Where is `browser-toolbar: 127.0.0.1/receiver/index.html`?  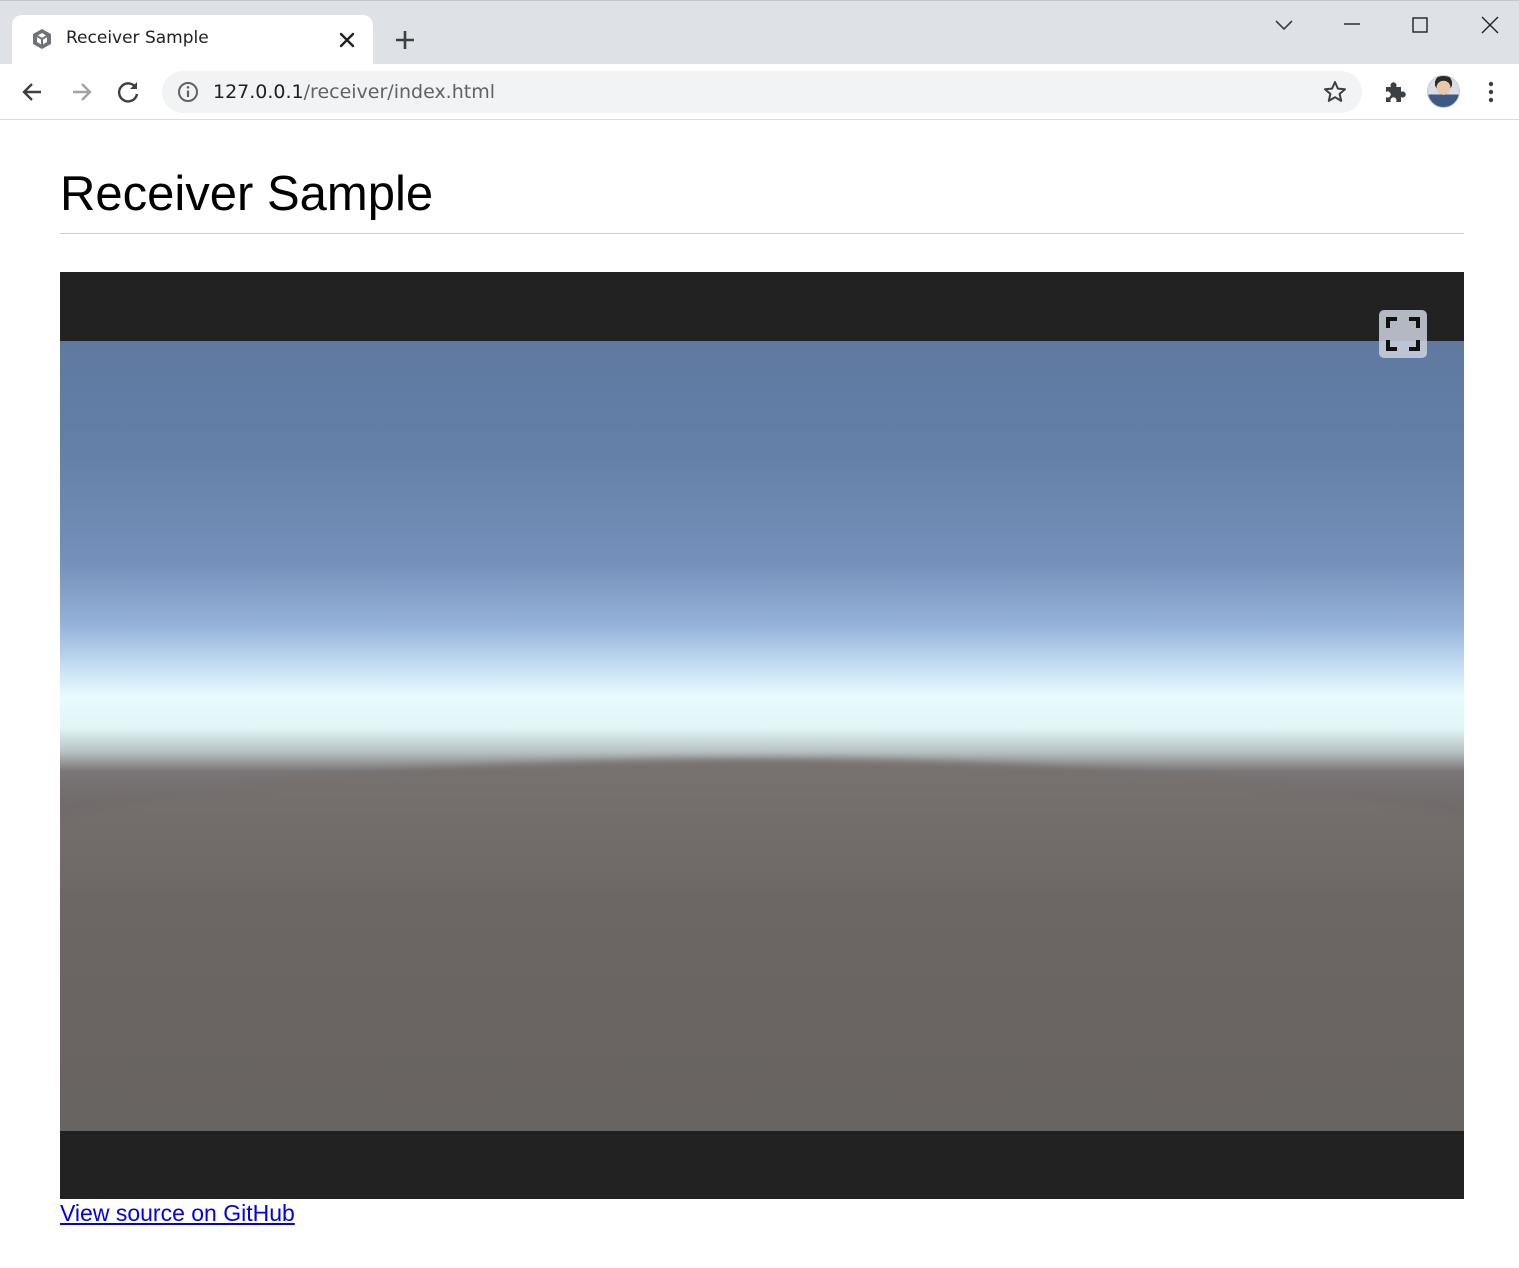
browser-toolbar: 127.0.0.1/receiver/index.html is located at coordinates (759, 92).